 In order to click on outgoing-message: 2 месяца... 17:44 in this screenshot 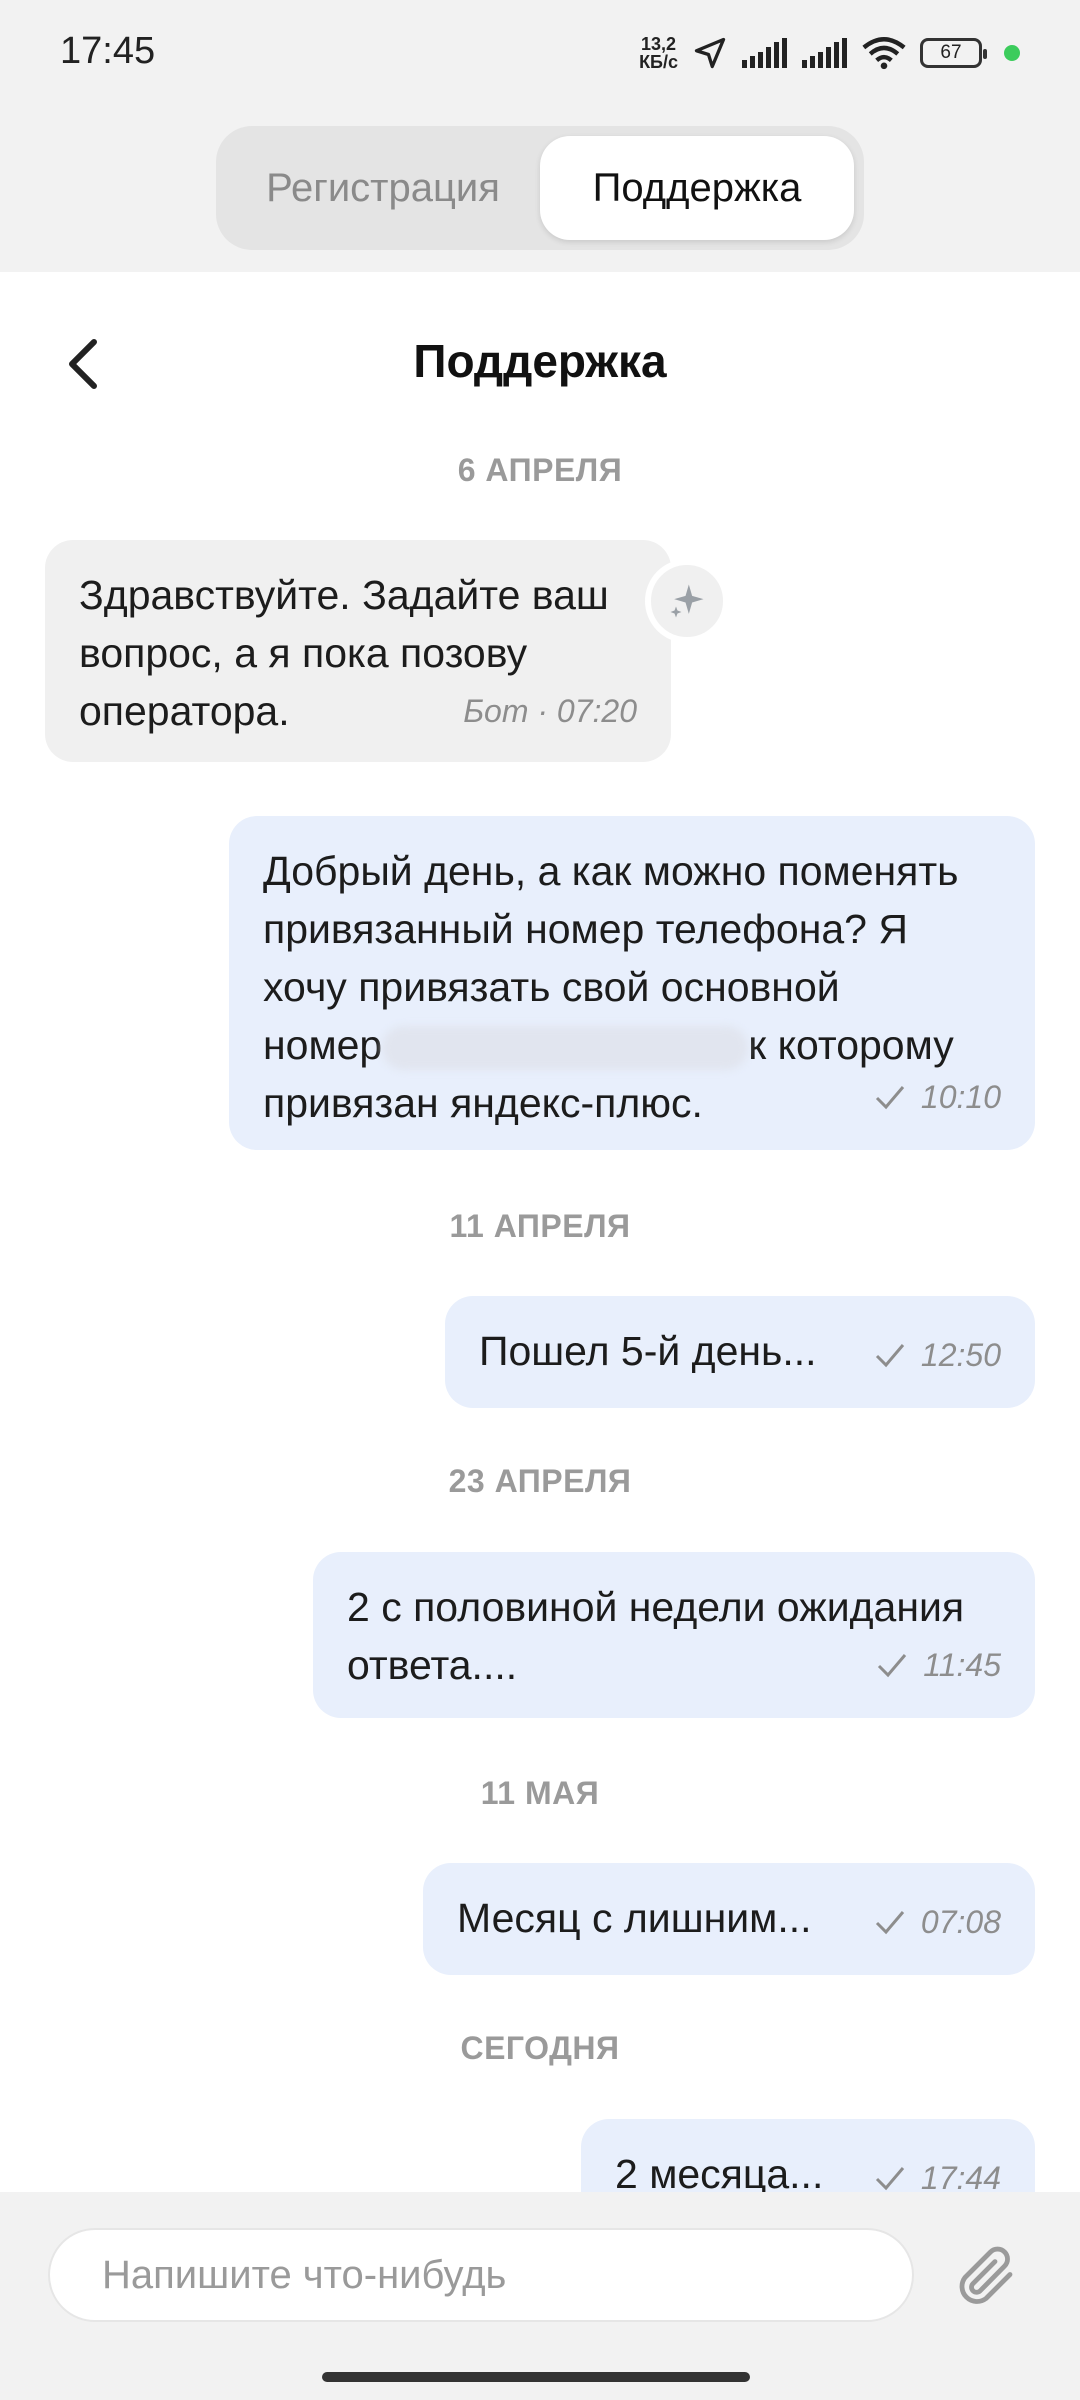, I will do `click(808, 2155)`.